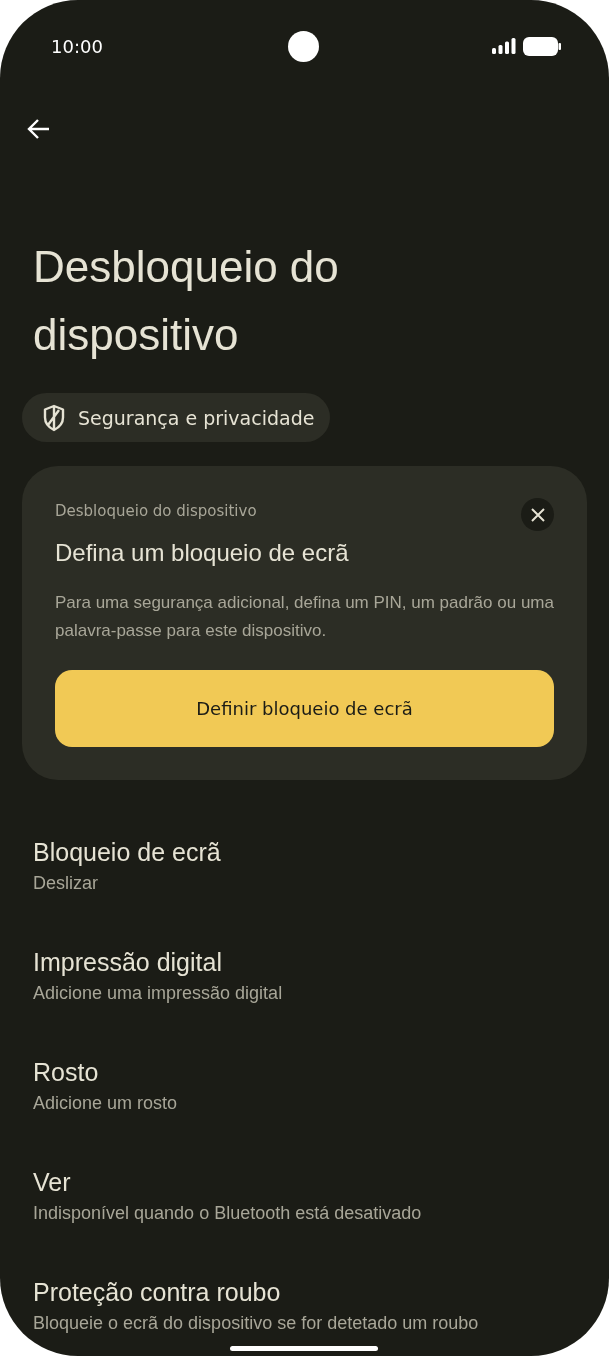 The width and height of the screenshot is (609, 1356). I want to click on back-arrow-icon, so click(39, 129).